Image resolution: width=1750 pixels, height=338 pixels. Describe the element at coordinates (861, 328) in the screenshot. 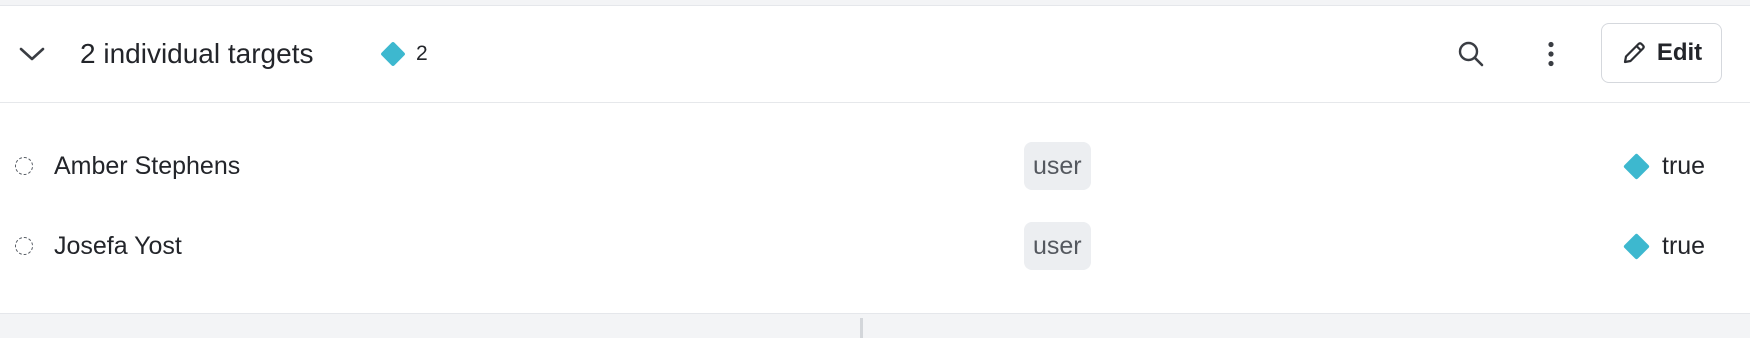

I see `resize-handle` at that location.